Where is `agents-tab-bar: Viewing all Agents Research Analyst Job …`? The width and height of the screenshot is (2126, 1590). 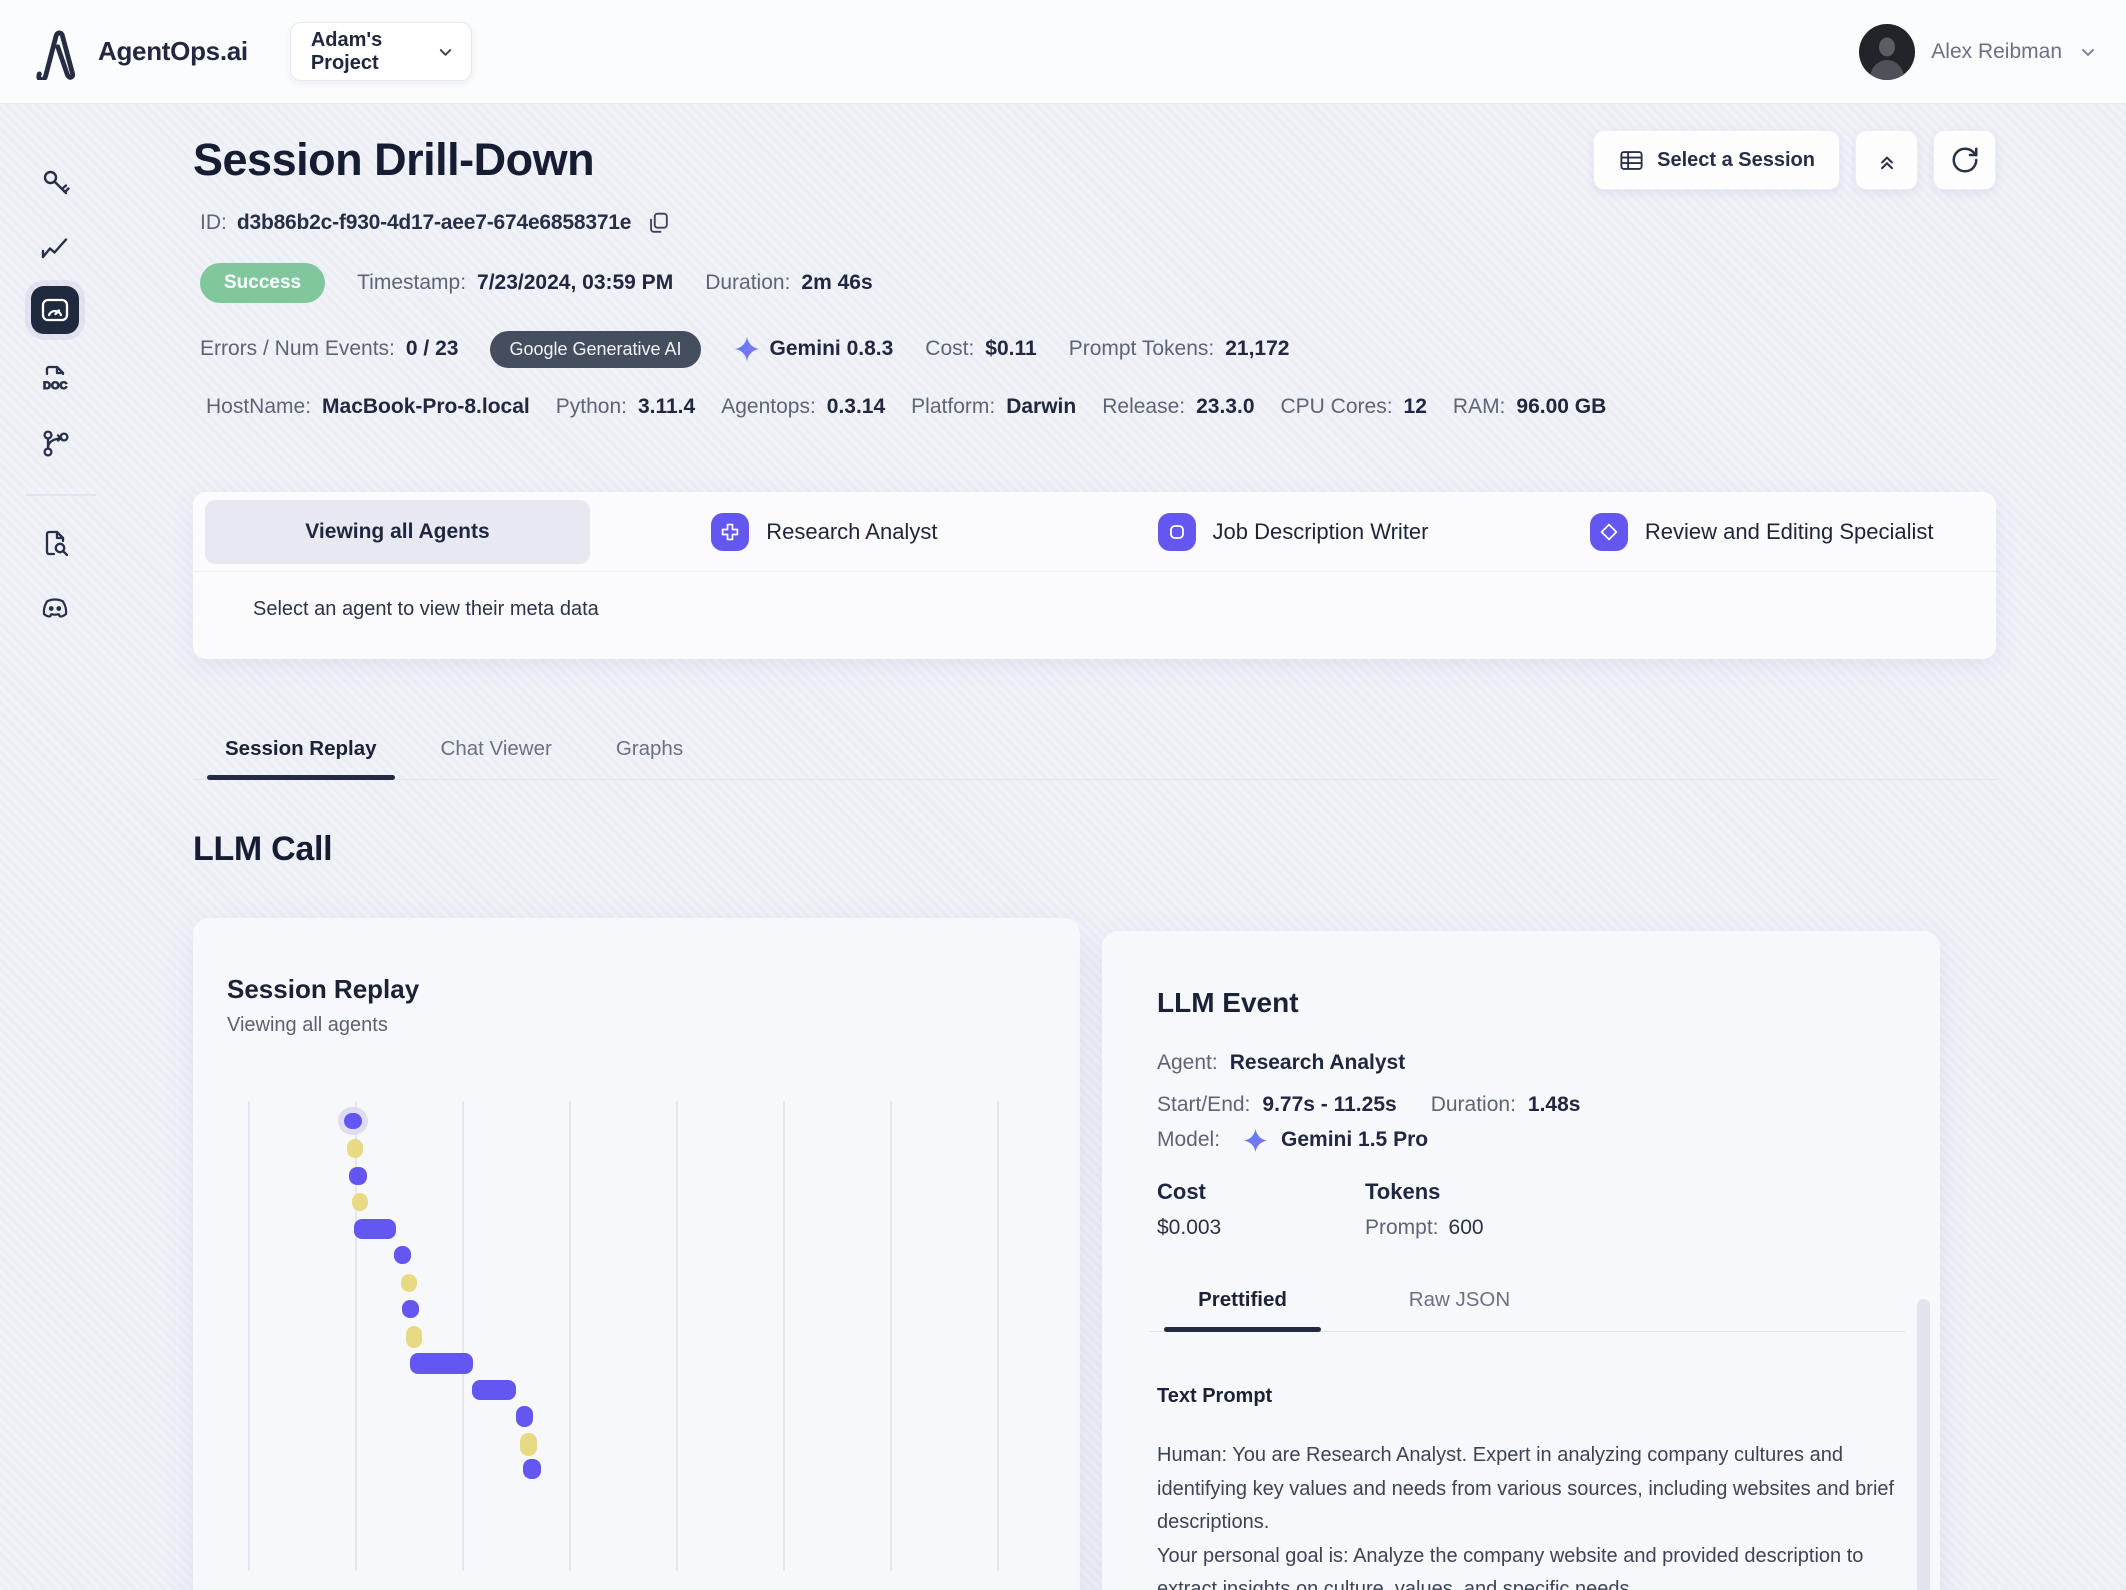 agents-tab-bar: Viewing all Agents Research Analyst Job … is located at coordinates (1094, 532).